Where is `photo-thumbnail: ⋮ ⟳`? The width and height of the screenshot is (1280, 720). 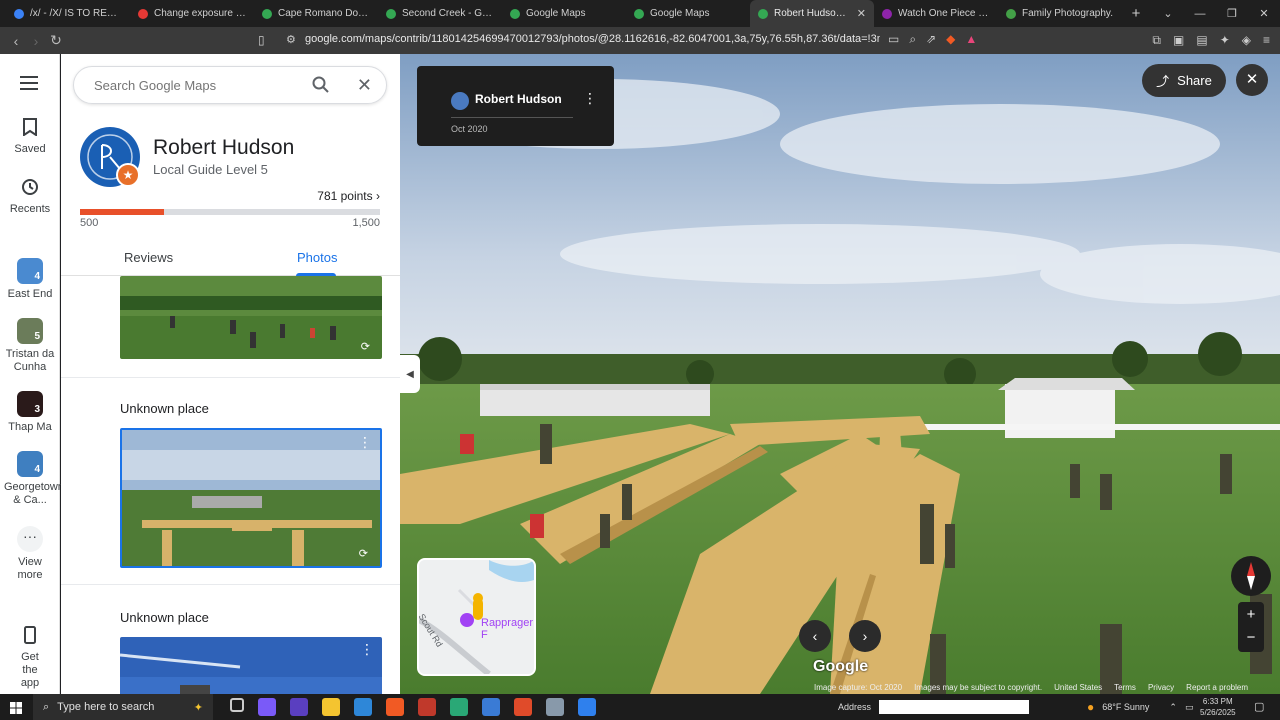 photo-thumbnail: ⋮ ⟳ is located at coordinates (251, 498).